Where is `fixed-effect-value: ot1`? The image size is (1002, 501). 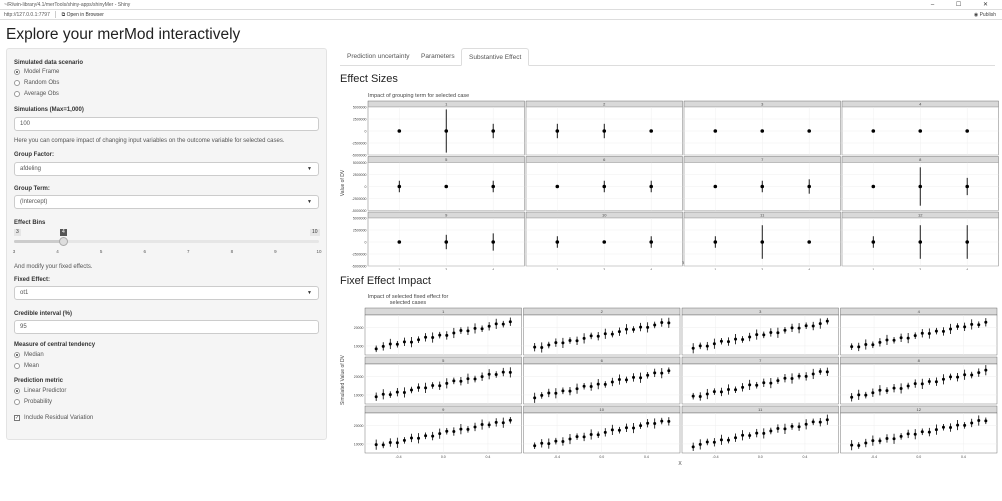
fixed-effect-value: ot1 is located at coordinates (24, 293).